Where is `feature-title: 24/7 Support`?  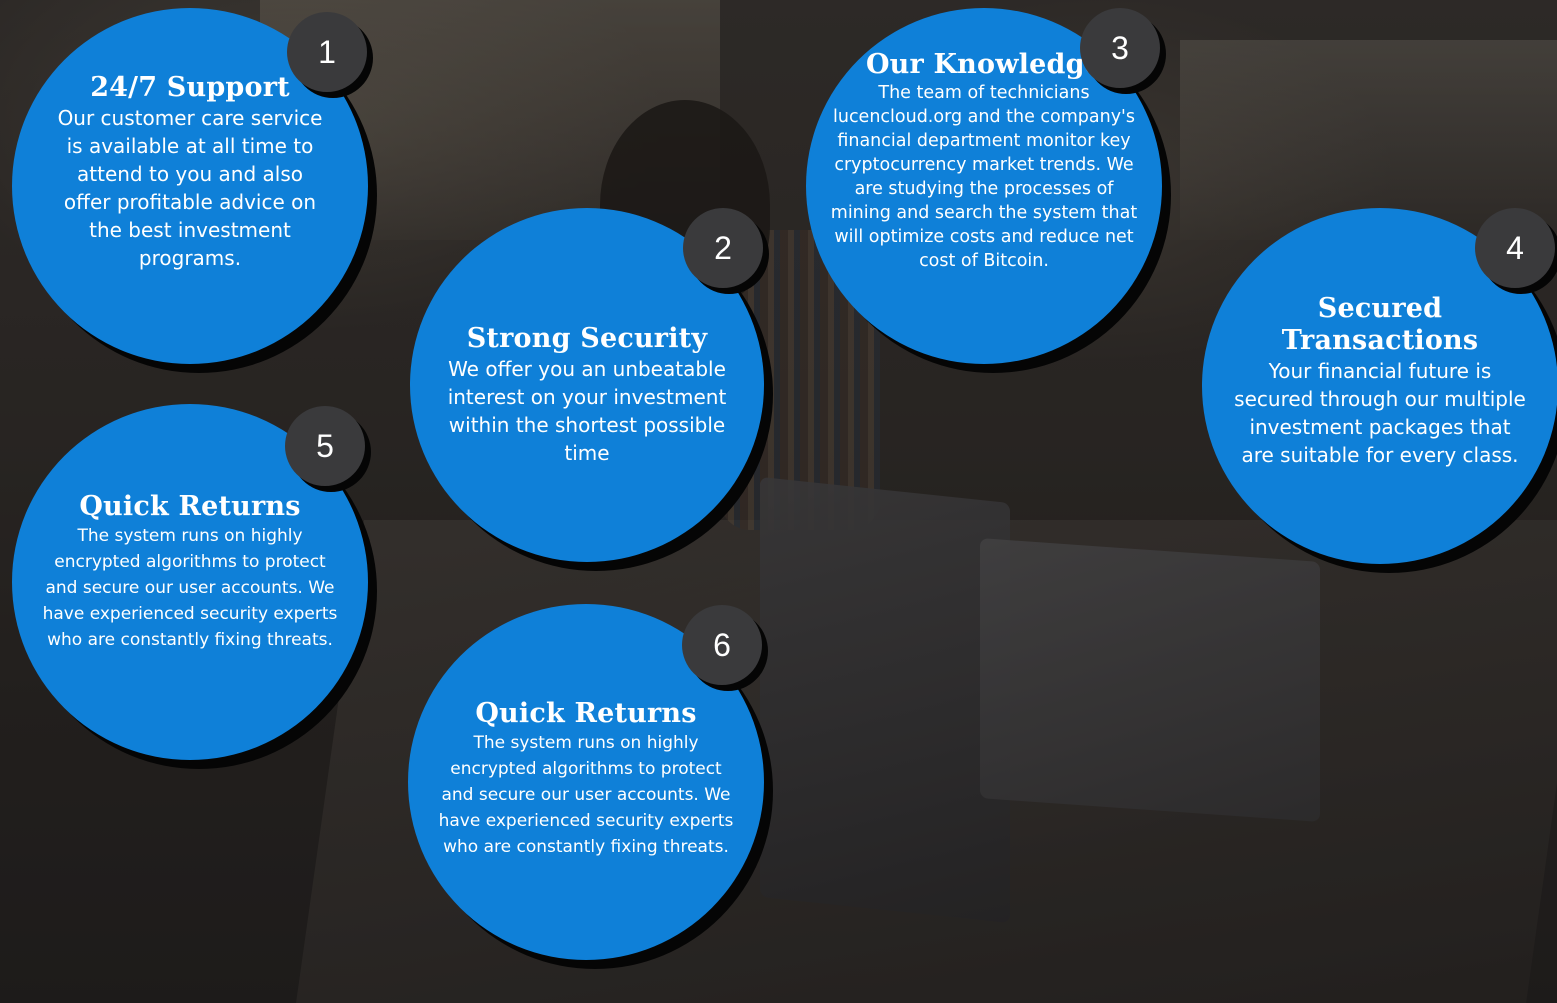 feature-title: 24/7 Support is located at coordinates (190, 87).